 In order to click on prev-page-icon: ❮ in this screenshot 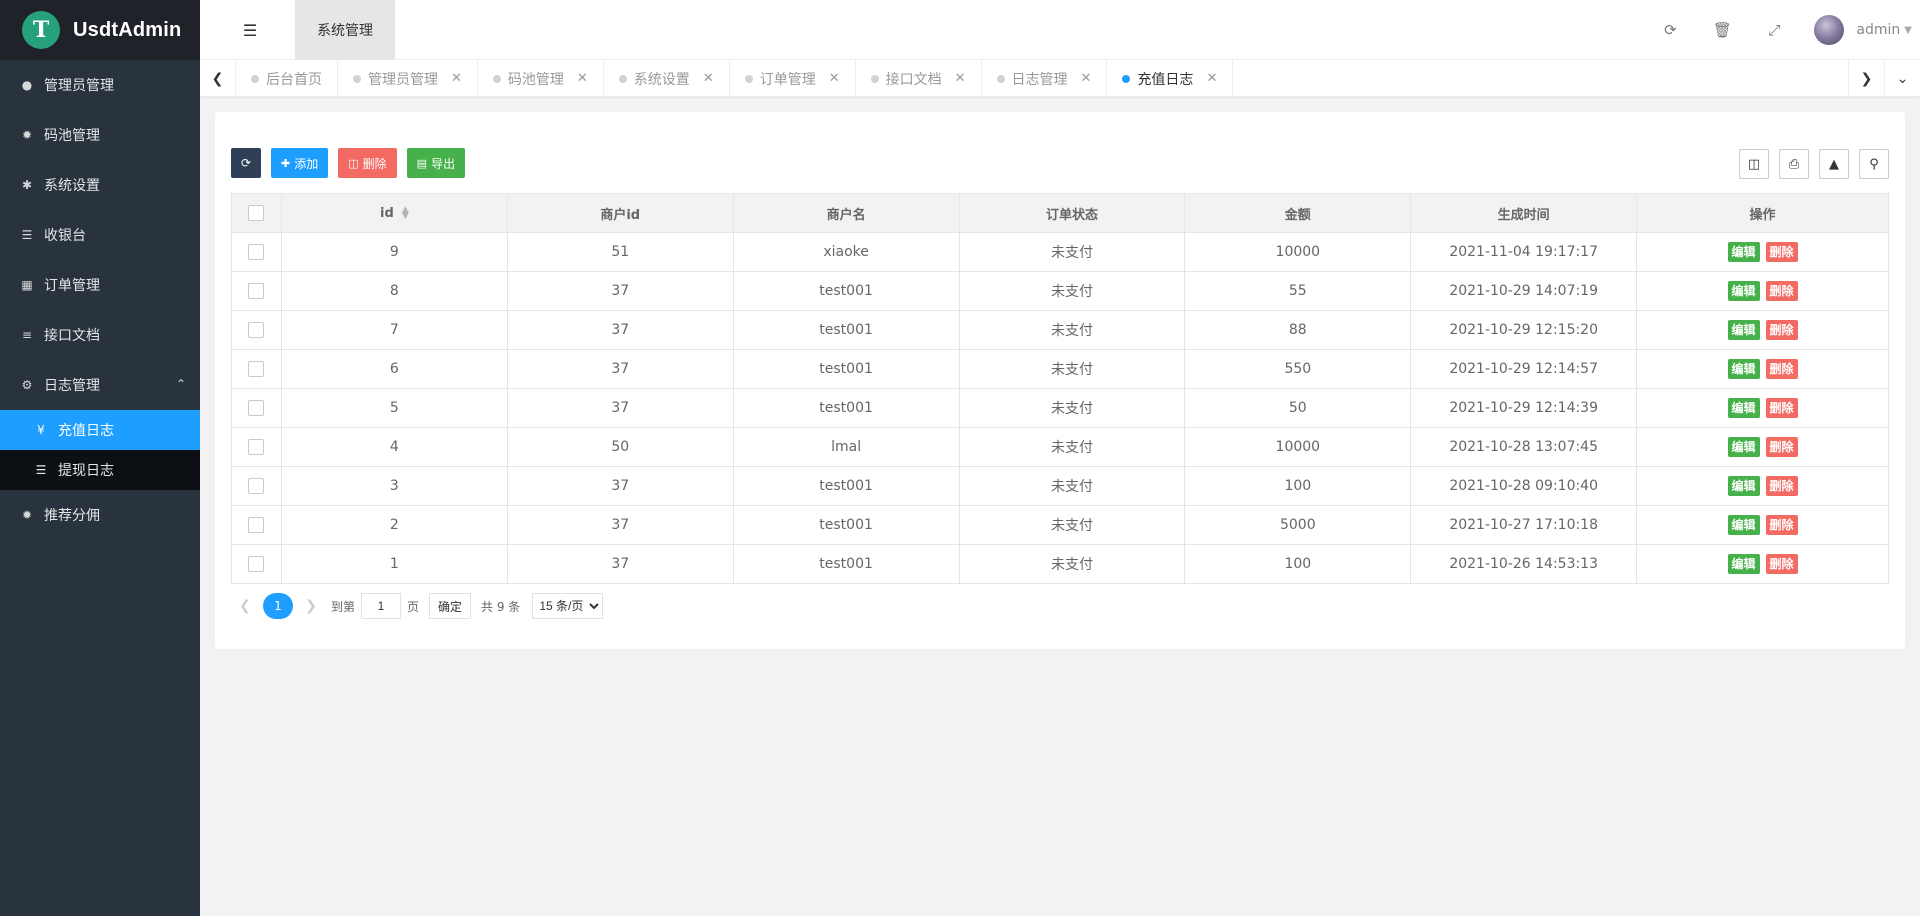, I will do `click(245, 606)`.